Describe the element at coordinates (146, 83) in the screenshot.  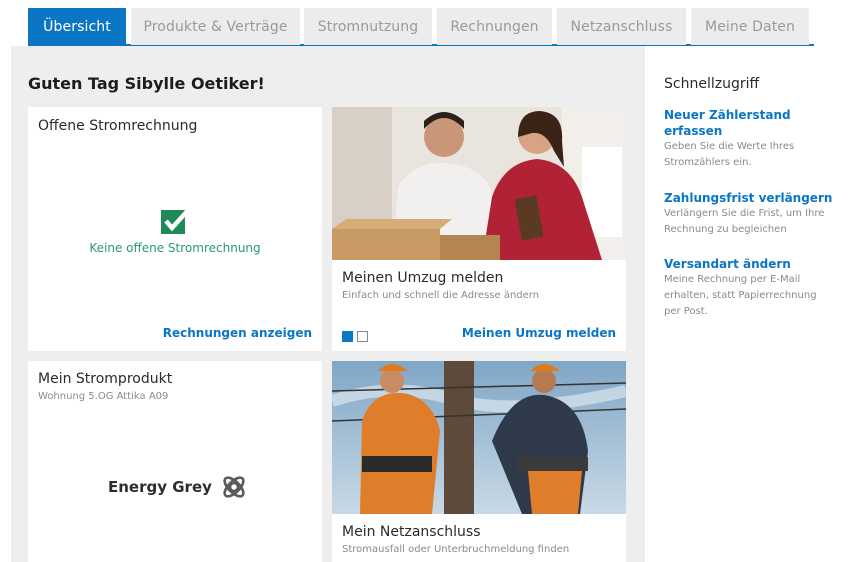
I see `page-title: Guten Tag Sibylle Oetiker!` at that location.